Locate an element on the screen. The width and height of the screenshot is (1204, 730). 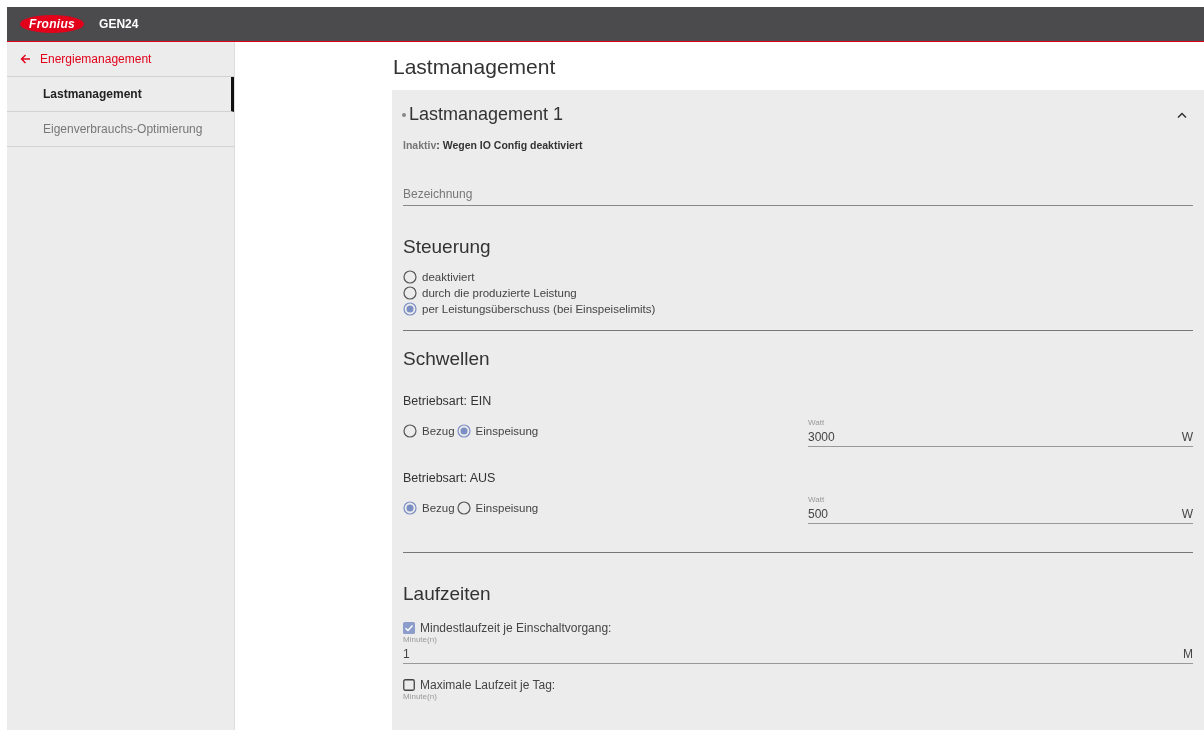
checkbox-label: Maximale Laufzeit je Tag: is located at coordinates (488, 685).